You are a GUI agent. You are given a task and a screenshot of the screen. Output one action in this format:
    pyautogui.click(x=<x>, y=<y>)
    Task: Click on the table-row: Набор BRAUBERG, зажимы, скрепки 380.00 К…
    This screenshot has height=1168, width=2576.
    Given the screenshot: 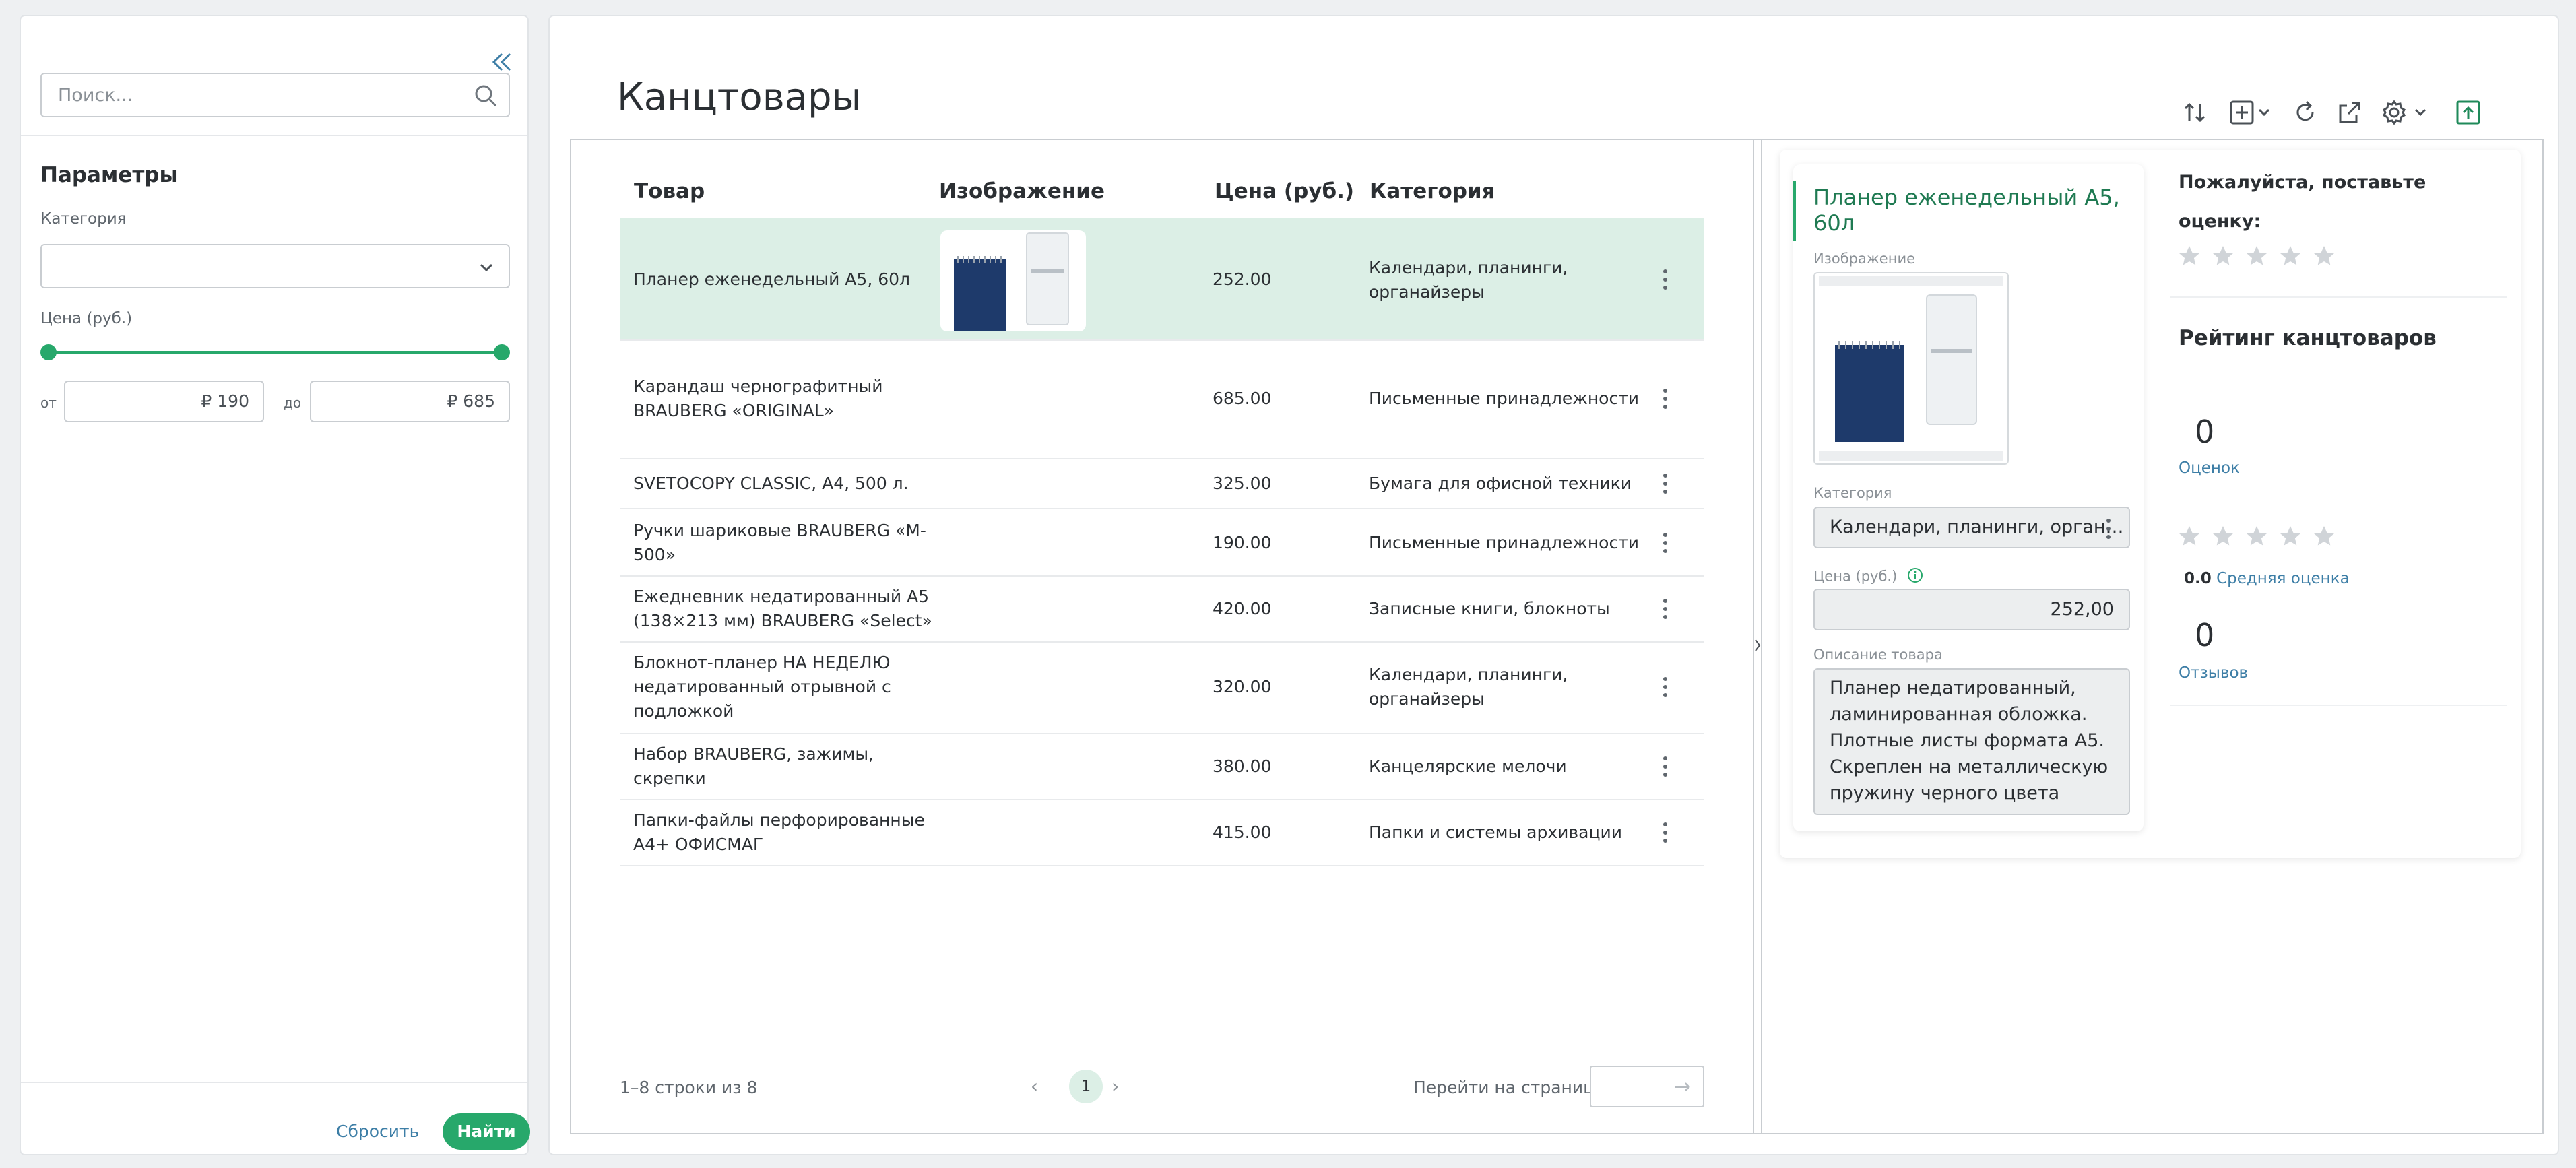 What is the action you would take?
    pyautogui.click(x=1162, y=767)
    